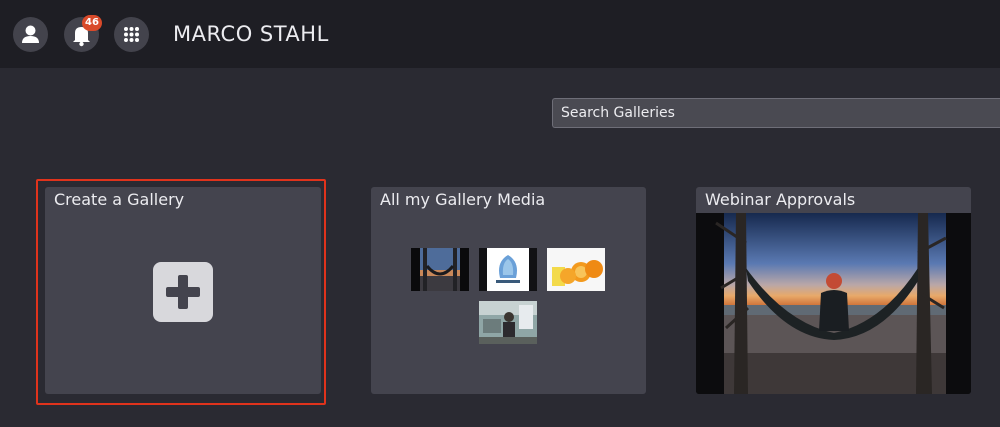 The image size is (1000, 427). What do you see at coordinates (463, 199) in the screenshot?
I see `card-title: All my Gallery Media` at bounding box center [463, 199].